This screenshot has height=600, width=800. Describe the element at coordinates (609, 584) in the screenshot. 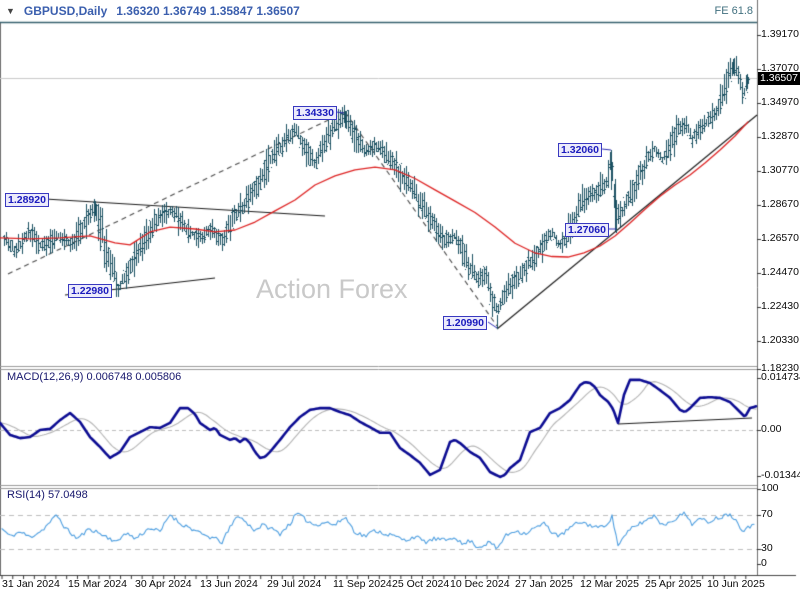

I see `date-axis-label: 12 Mar 2025` at that location.